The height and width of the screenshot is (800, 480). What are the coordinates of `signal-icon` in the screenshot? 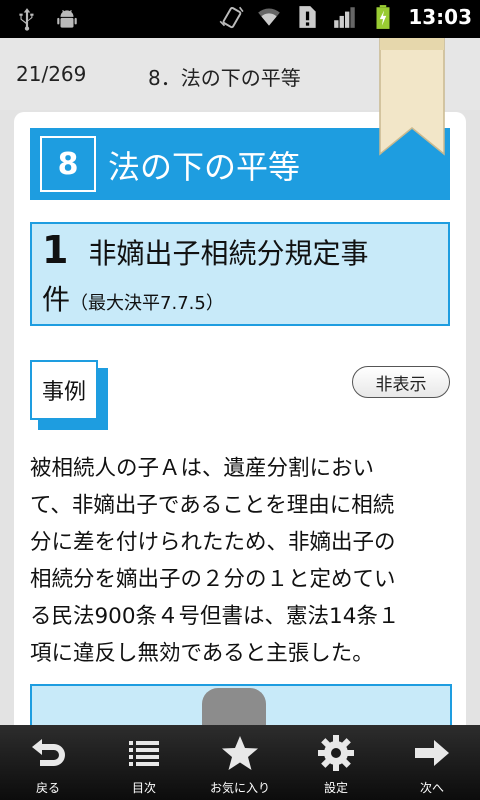 It's located at (345, 17).